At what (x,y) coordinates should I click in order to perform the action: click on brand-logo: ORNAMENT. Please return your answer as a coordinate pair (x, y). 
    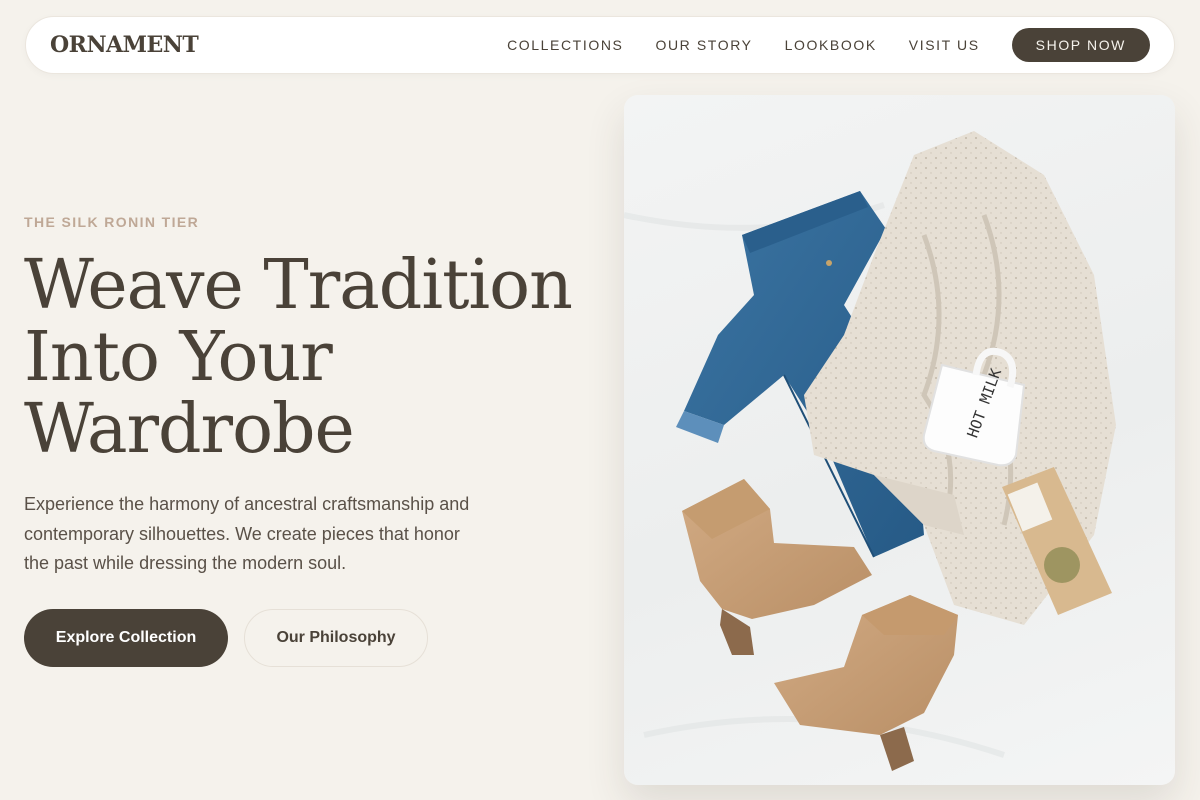
    Looking at the image, I should click on (124, 45).